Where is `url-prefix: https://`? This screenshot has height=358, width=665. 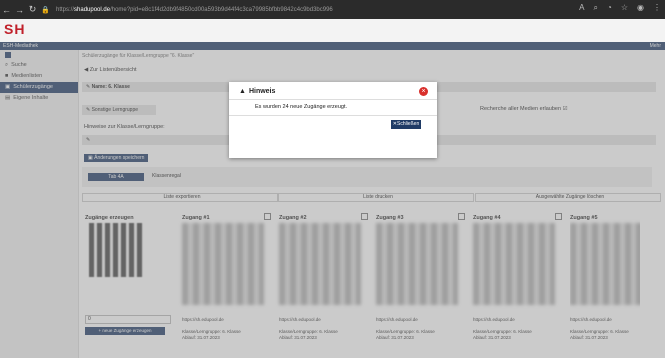
url-prefix: https:// is located at coordinates (65, 9).